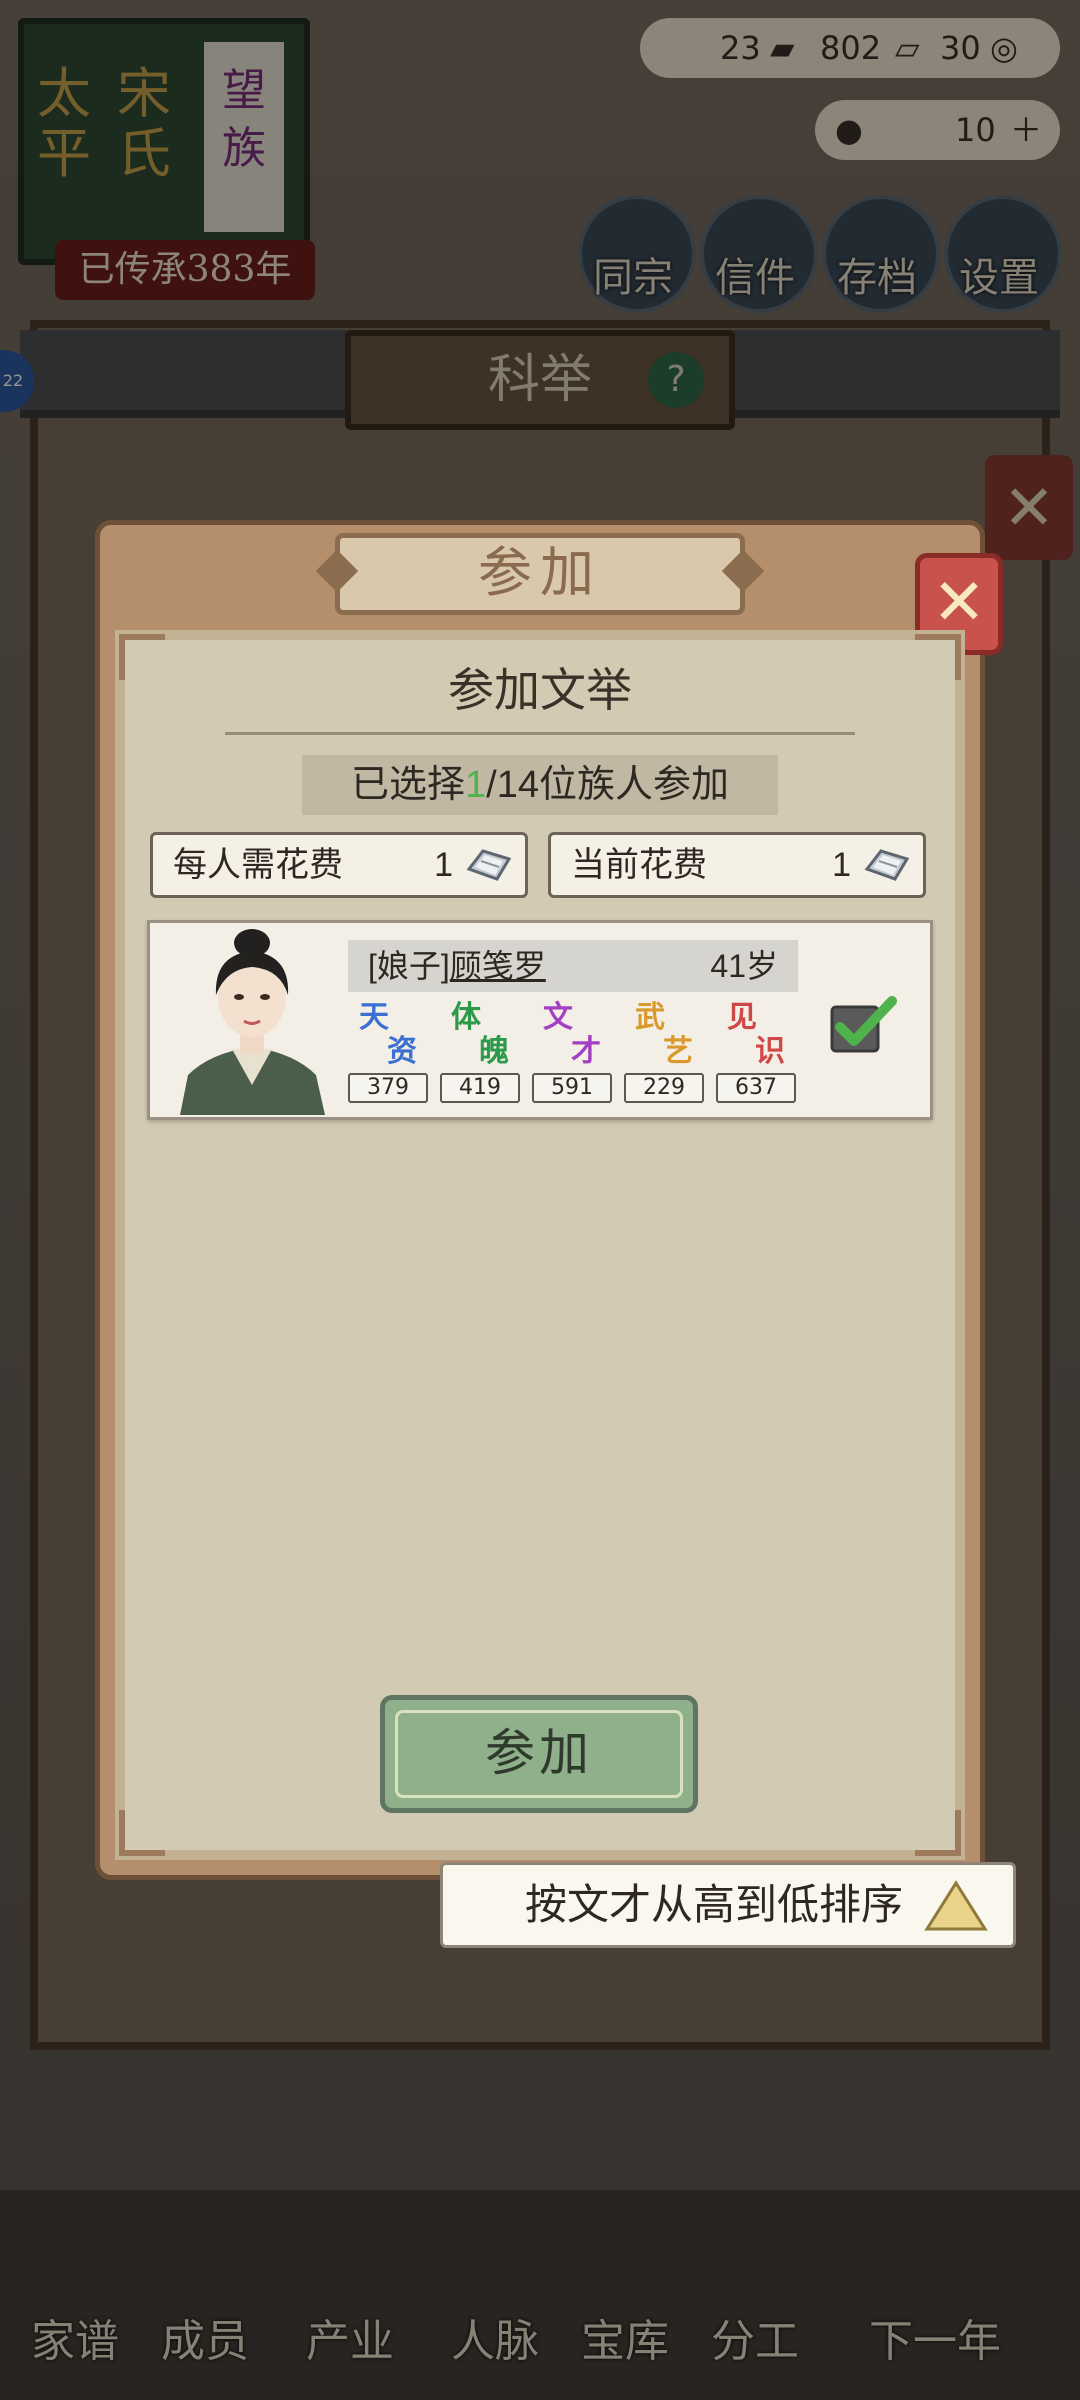 This screenshot has width=1080, height=2400. Describe the element at coordinates (737, 865) in the screenshot. I see `current-cost-box: 当前花费 1` at that location.